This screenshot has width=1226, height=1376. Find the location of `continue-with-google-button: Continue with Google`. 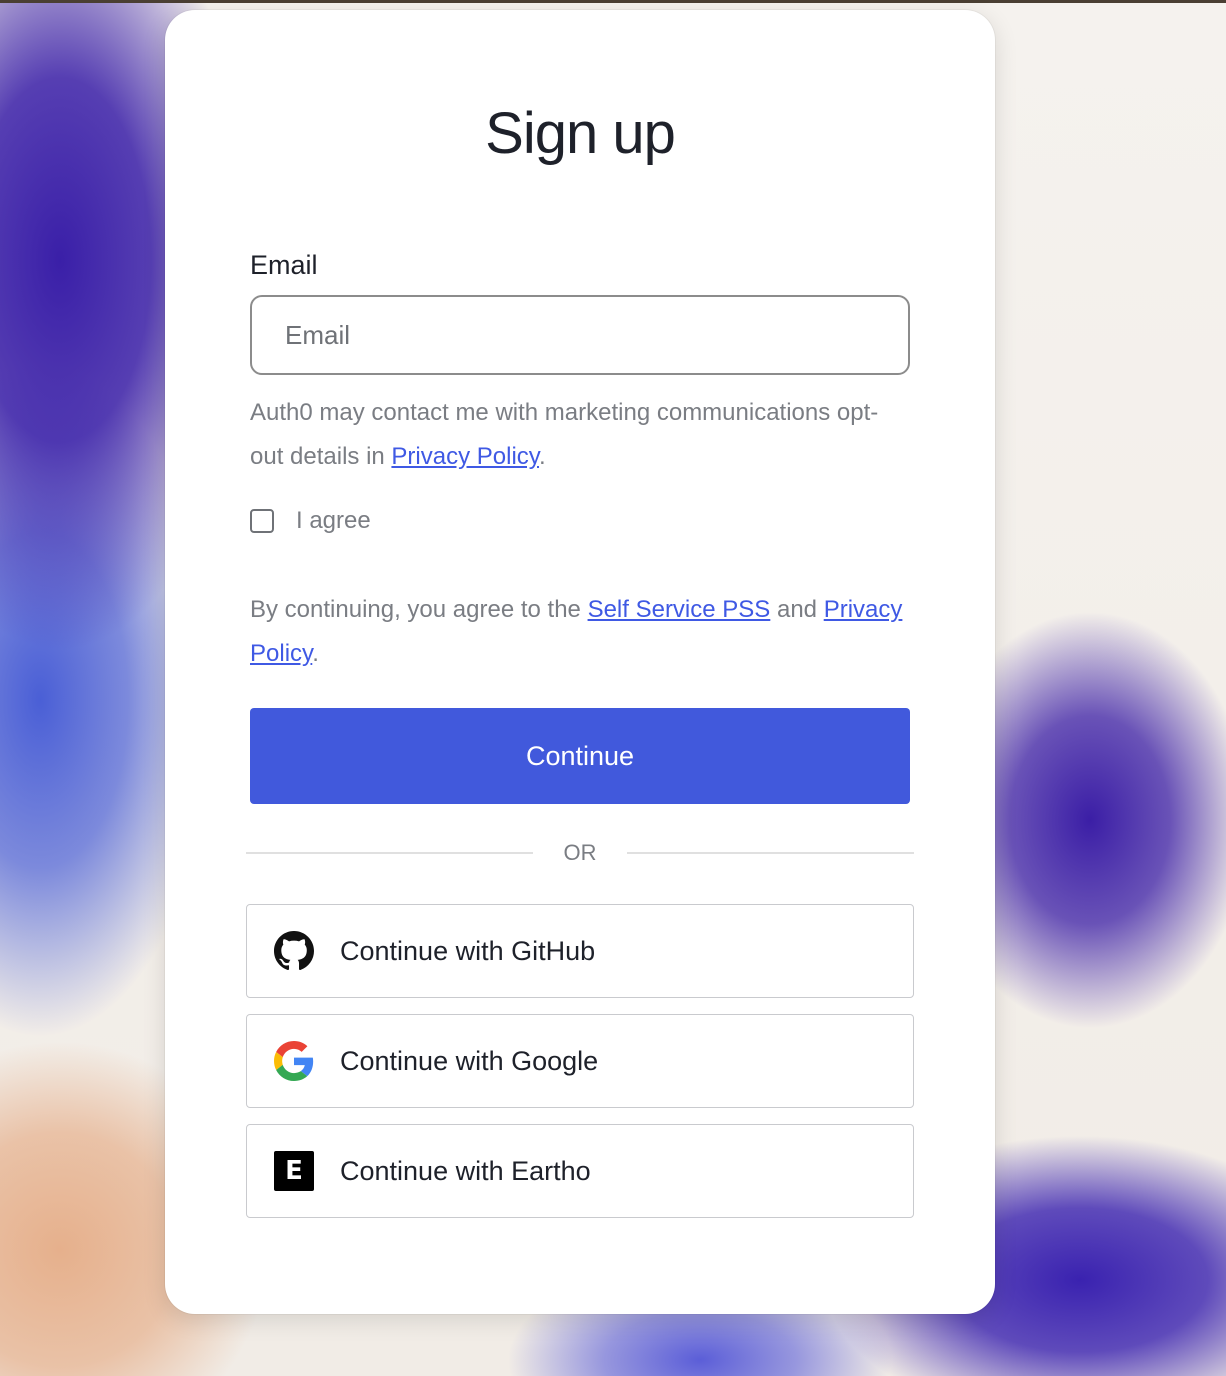

continue-with-google-button: Continue with Google is located at coordinates (580, 1061).